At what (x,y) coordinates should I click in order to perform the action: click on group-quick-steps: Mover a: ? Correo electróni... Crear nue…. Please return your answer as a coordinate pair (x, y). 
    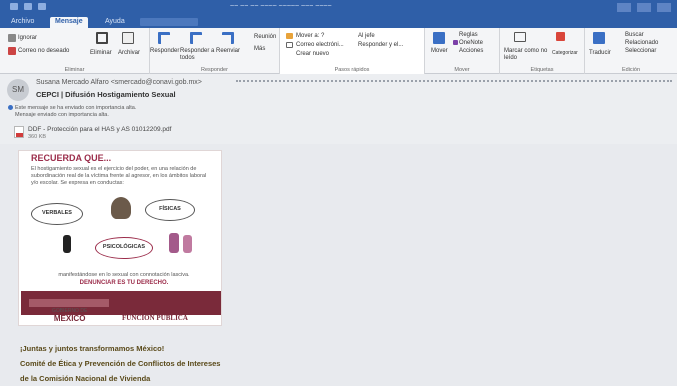
    Looking at the image, I should click on (352, 51).